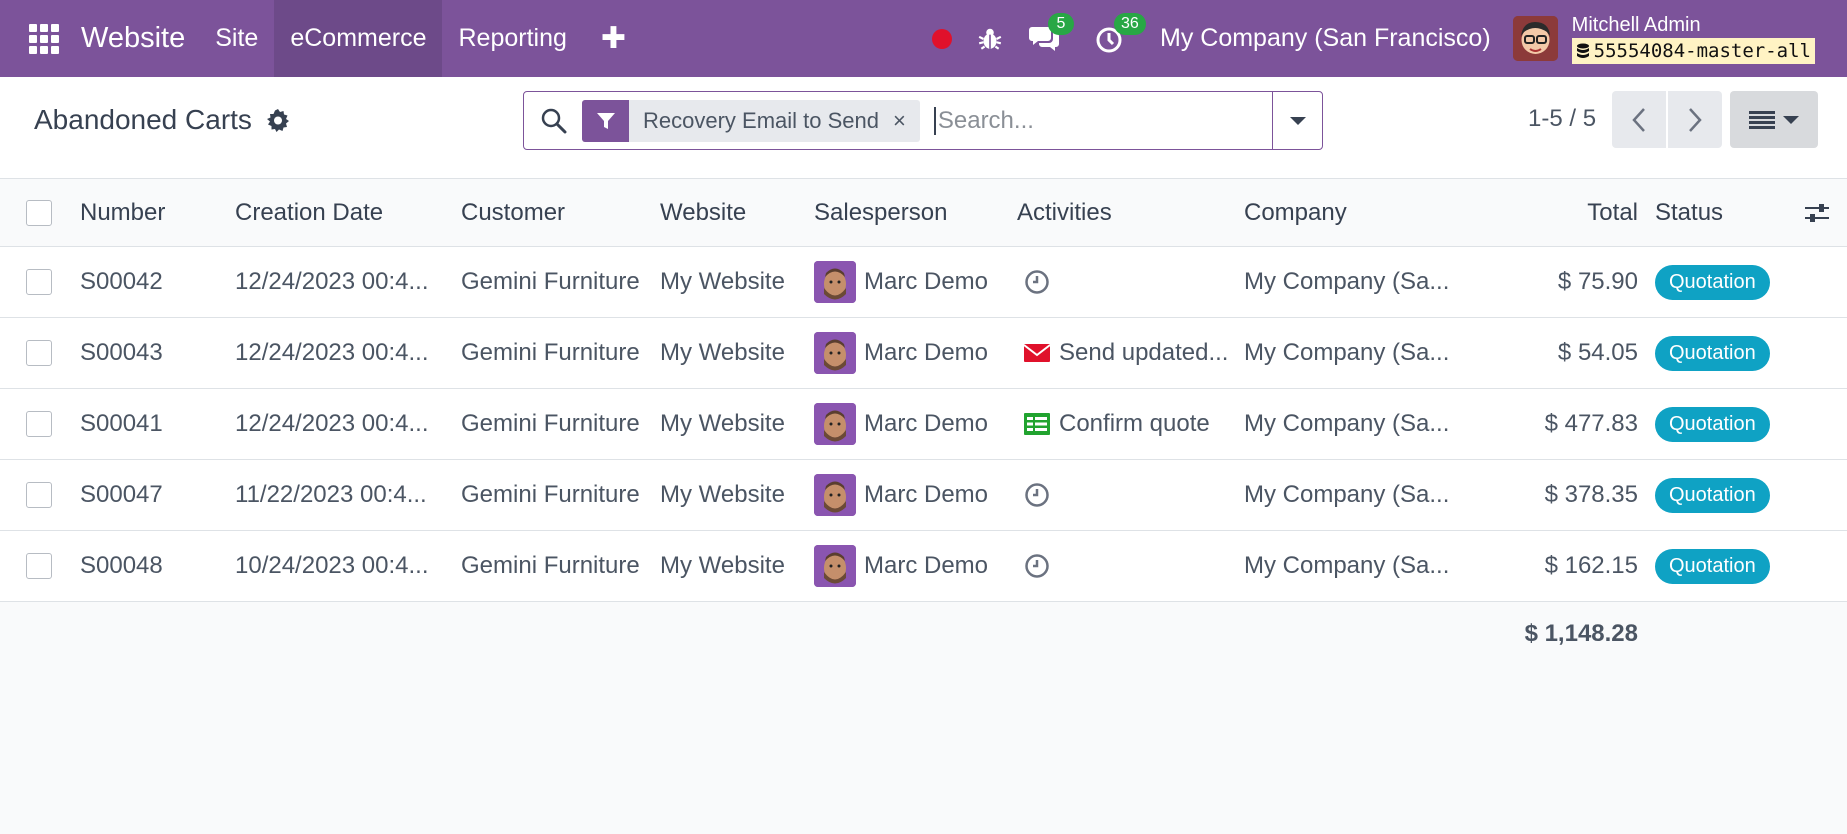 This screenshot has width=1847, height=834. I want to click on database-tag: 55554084-master-all, so click(1693, 50).